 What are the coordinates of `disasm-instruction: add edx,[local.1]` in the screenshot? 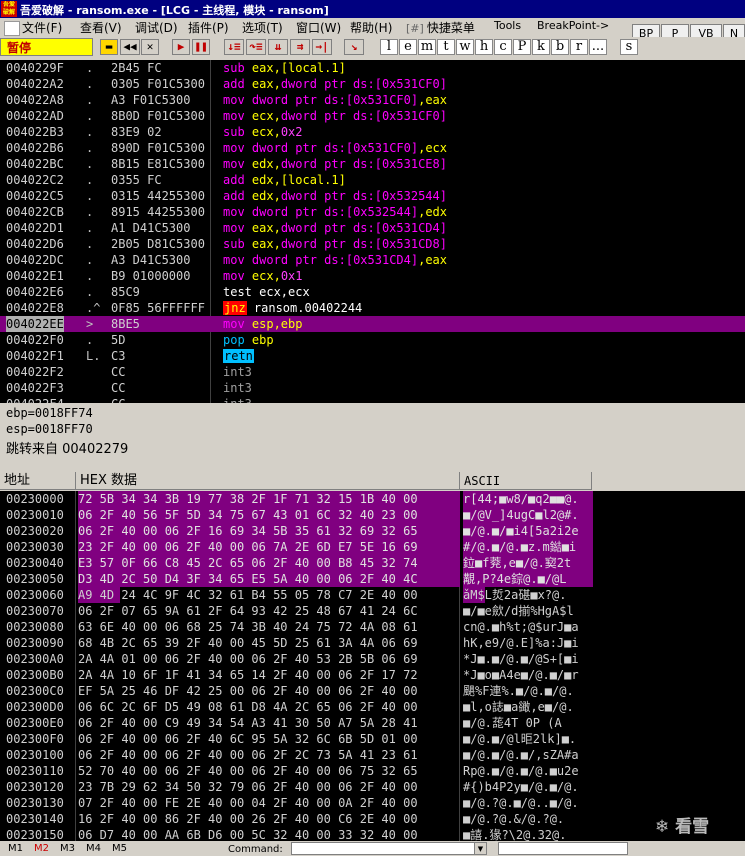 It's located at (284, 180).